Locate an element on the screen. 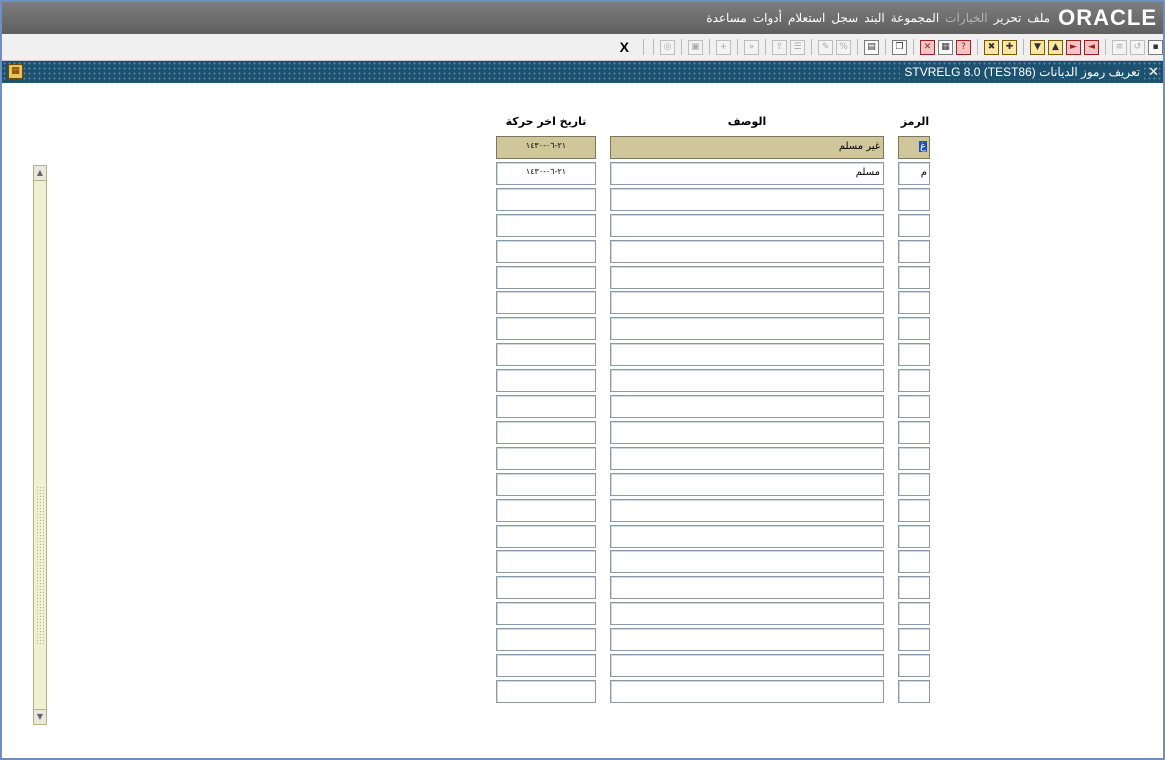 The image size is (1165, 760). calendar-icon: ▣ is located at coordinates (695, 47).